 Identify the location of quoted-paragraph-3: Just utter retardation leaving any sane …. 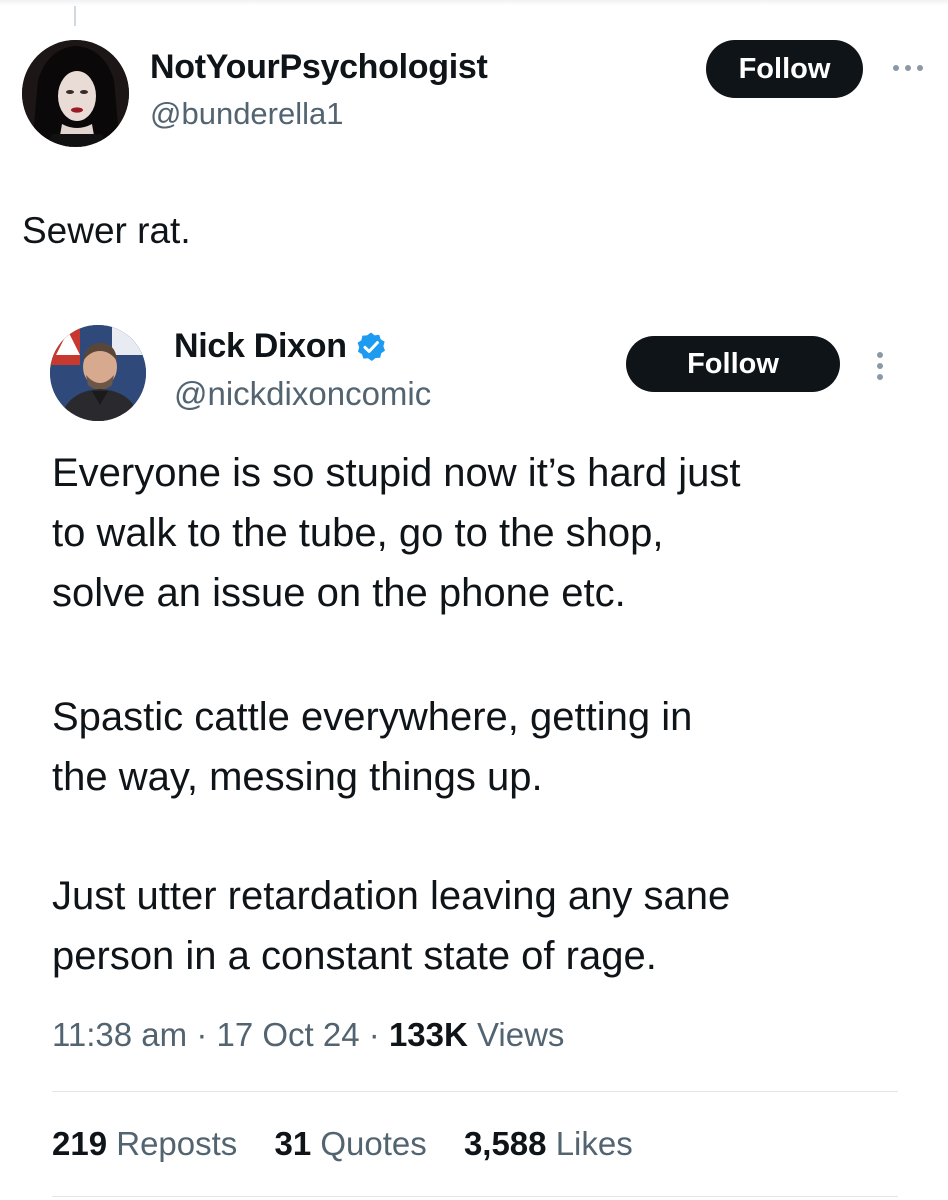
(391, 926).